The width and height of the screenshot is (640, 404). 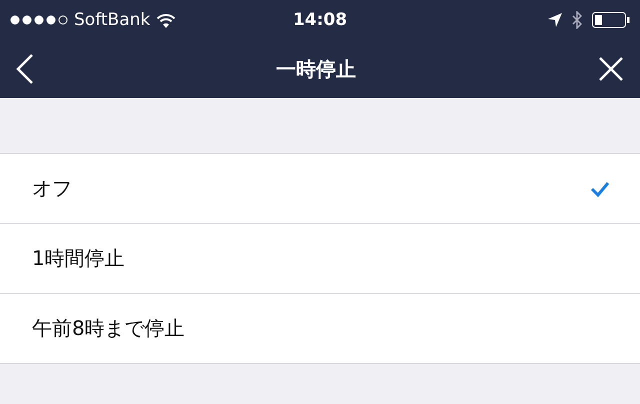 What do you see at coordinates (108, 328) in the screenshot?
I see `option-label: 午前8時まで停止` at bounding box center [108, 328].